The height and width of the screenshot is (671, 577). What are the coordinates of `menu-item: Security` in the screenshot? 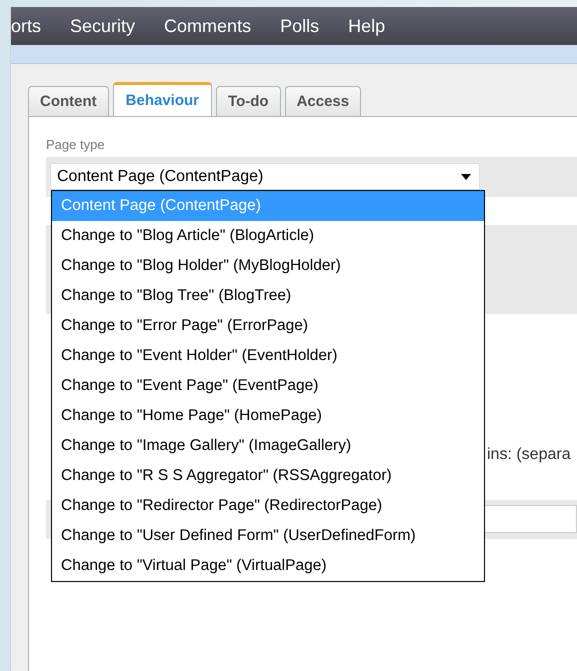 It's located at (103, 26).